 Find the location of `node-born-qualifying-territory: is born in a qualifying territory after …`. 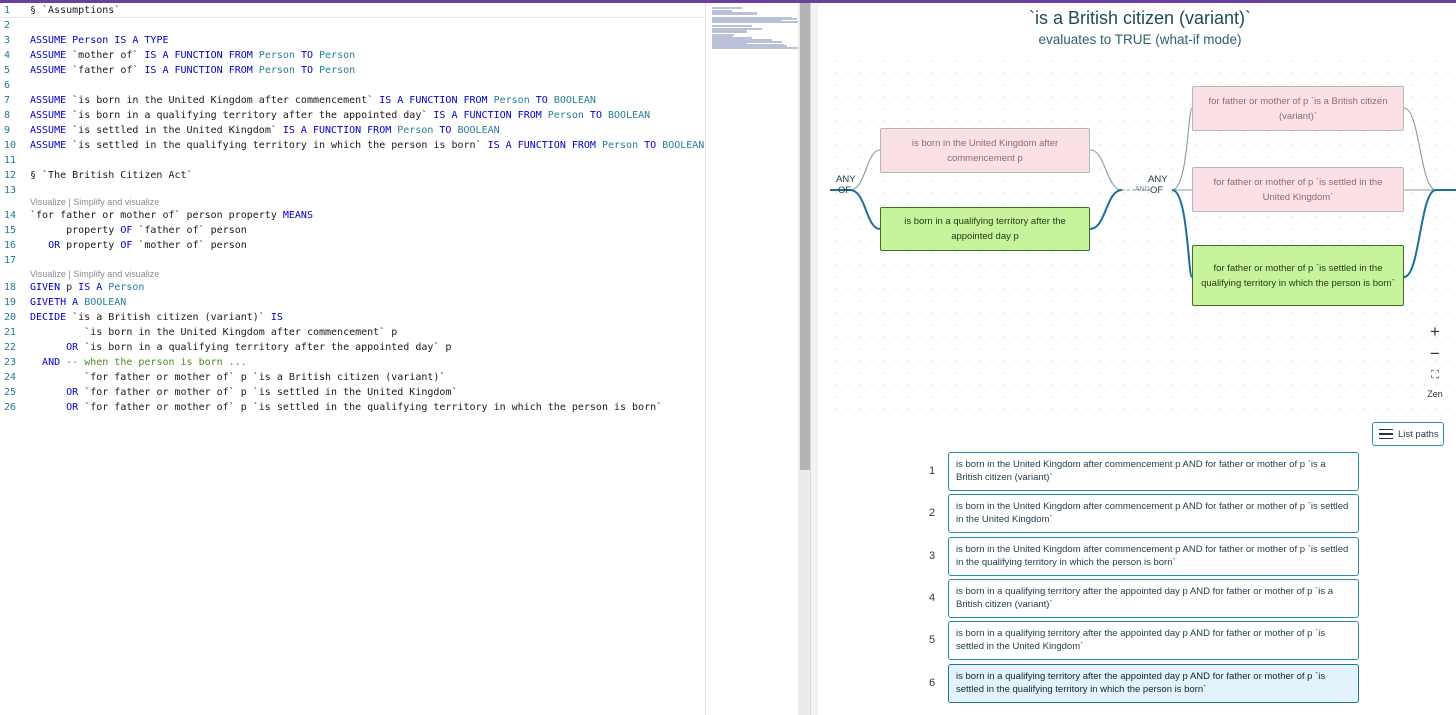

node-born-qualifying-territory: is born in a qualifying territory after … is located at coordinates (985, 229).